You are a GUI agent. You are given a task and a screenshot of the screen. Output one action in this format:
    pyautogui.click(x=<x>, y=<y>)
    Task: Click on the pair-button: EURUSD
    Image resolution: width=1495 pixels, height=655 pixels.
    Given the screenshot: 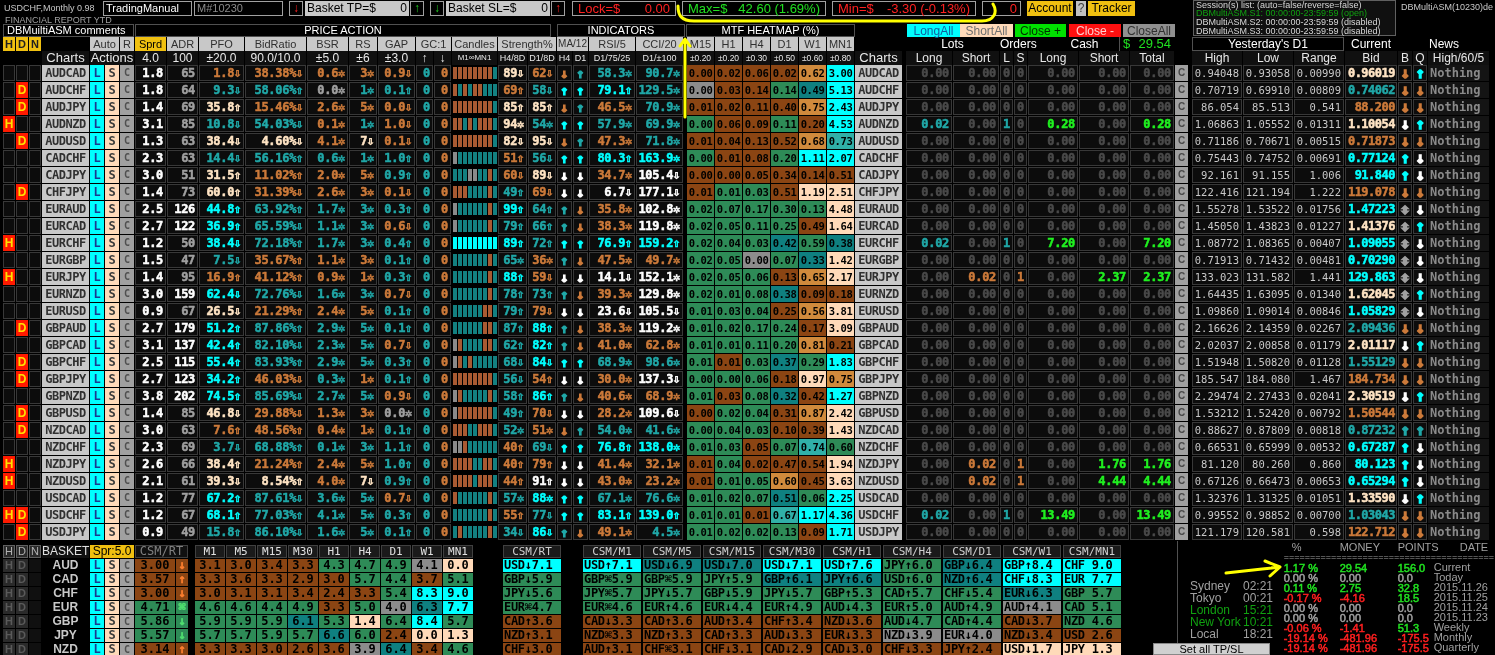 What is the action you would take?
    pyautogui.click(x=878, y=311)
    